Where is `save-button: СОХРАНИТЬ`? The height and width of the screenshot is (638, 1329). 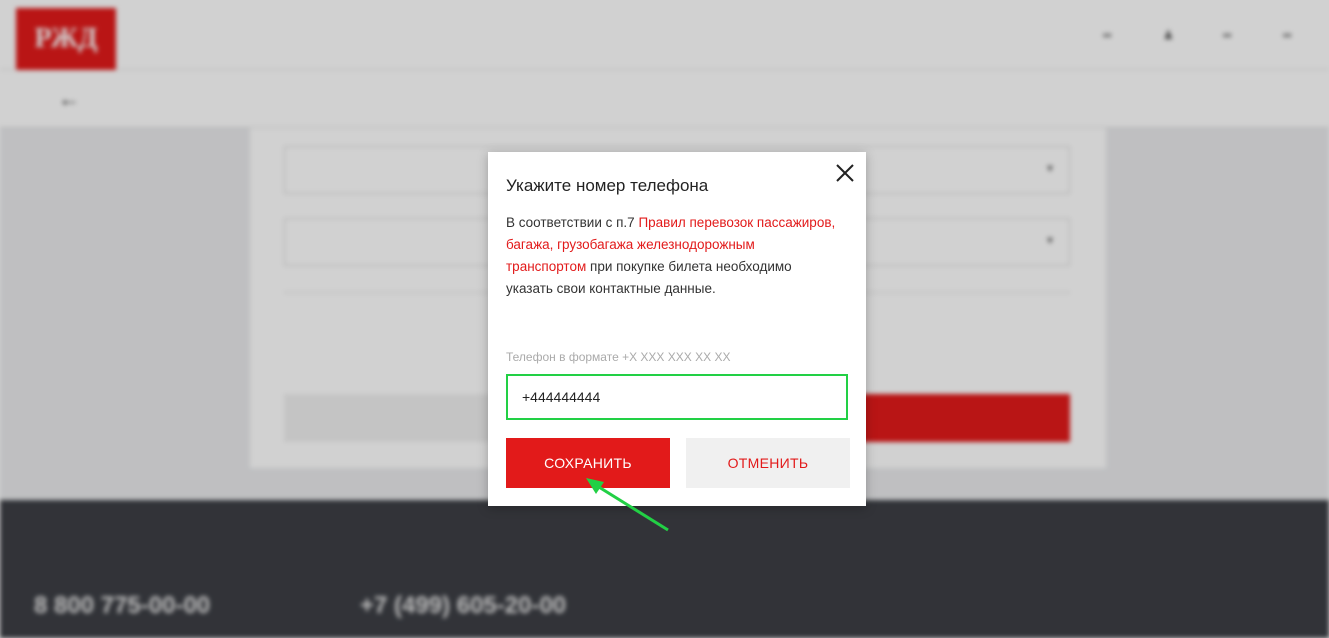
save-button: СОХРАНИТЬ is located at coordinates (588, 463).